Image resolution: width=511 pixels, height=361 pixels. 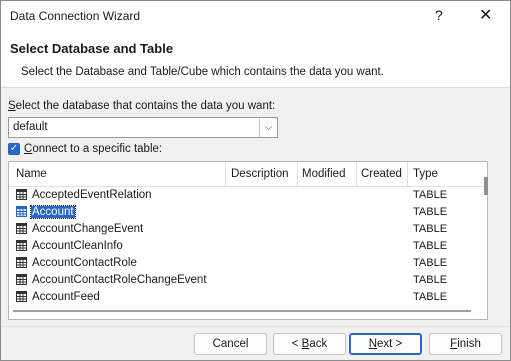 I want to click on close-button: ✕, so click(x=485, y=15).